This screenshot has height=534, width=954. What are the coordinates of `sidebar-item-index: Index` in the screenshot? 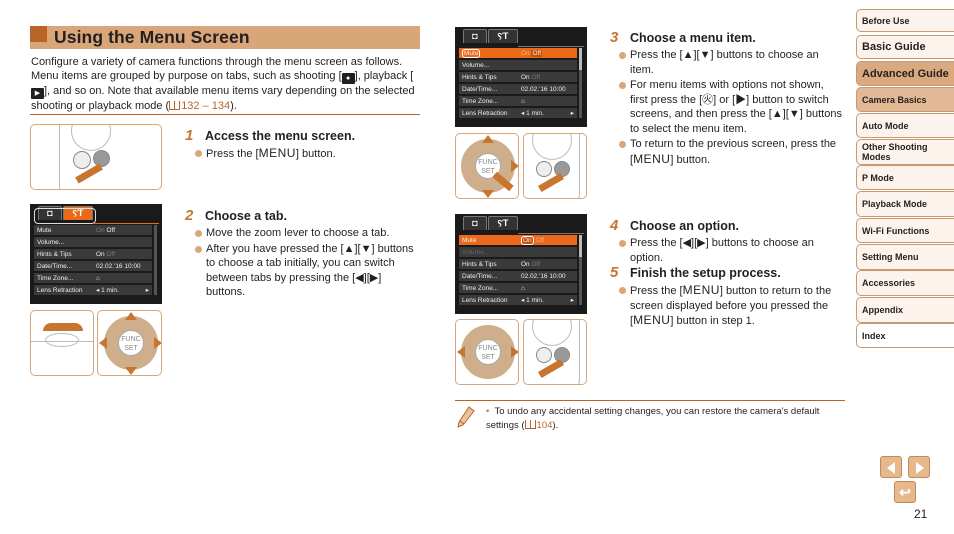 It's located at (905, 335).